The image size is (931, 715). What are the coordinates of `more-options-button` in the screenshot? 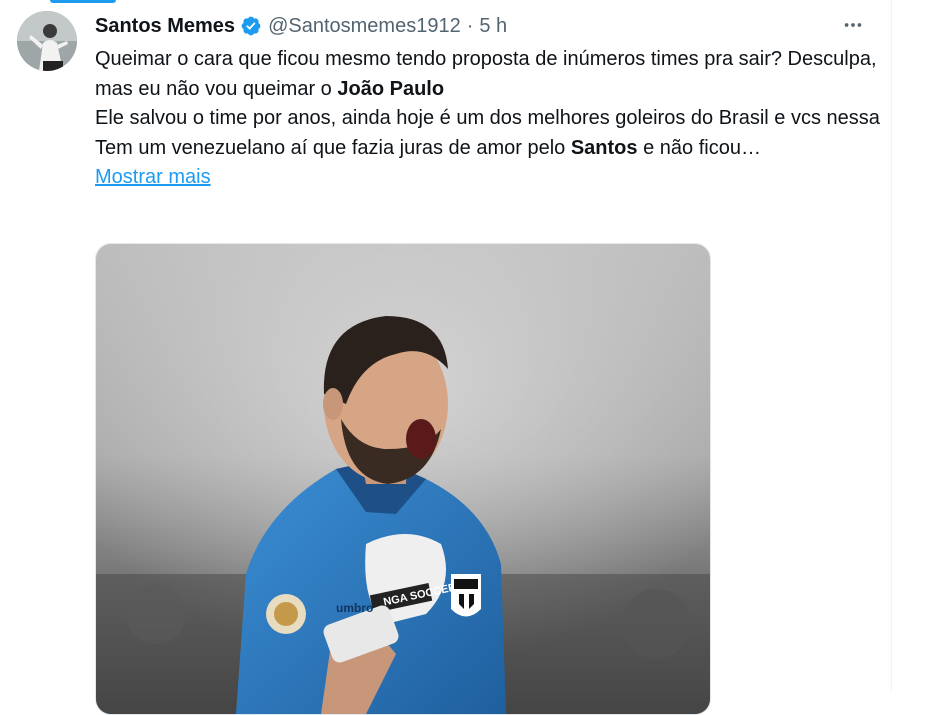 It's located at (853, 25).